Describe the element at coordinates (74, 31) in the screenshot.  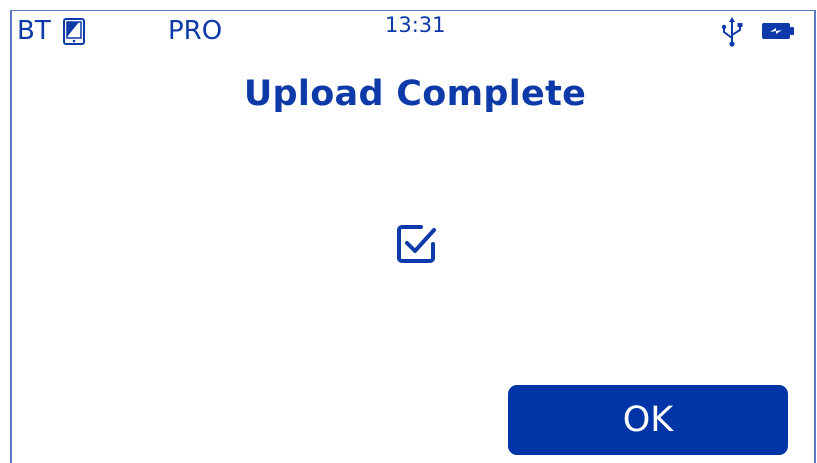
I see `tablet-icon` at that location.